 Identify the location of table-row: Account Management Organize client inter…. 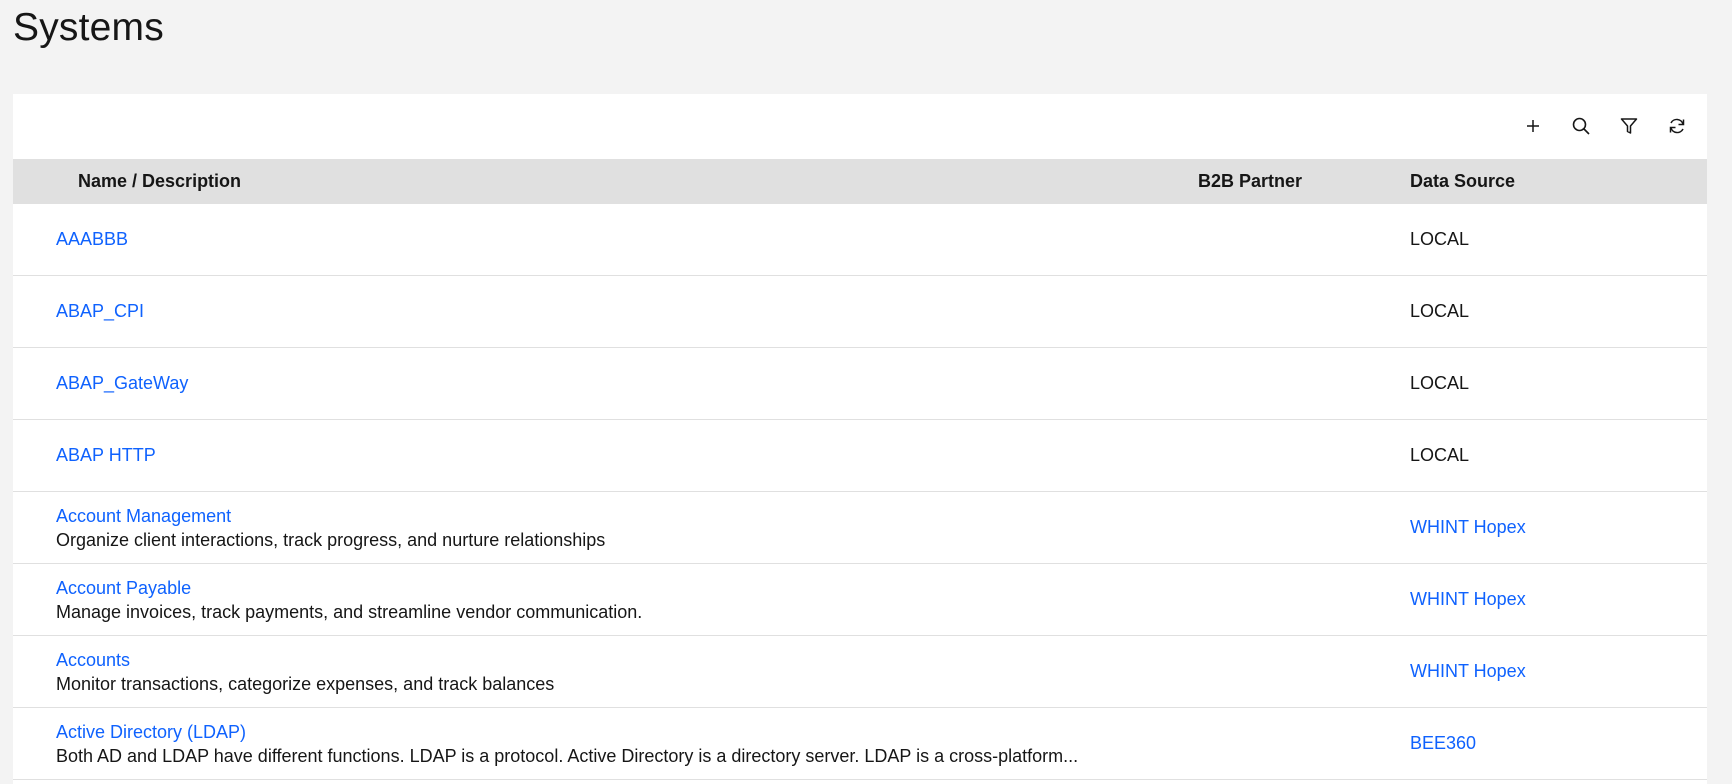
(860, 528).